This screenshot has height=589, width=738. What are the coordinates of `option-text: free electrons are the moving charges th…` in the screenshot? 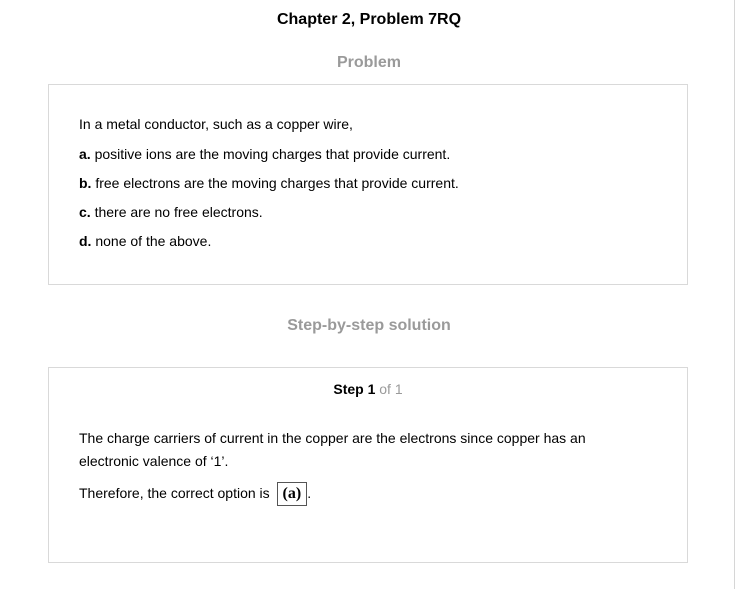 It's located at (277, 183).